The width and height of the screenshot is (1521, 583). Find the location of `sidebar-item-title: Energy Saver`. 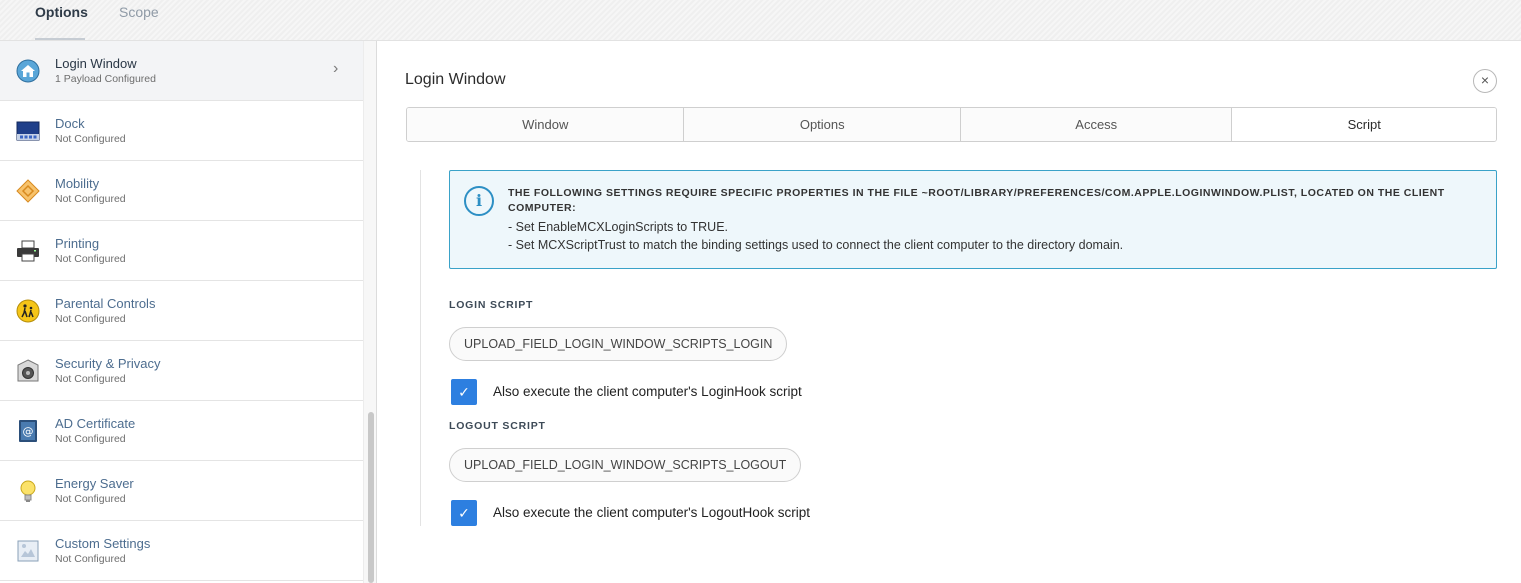

sidebar-item-title: Energy Saver is located at coordinates (94, 483).